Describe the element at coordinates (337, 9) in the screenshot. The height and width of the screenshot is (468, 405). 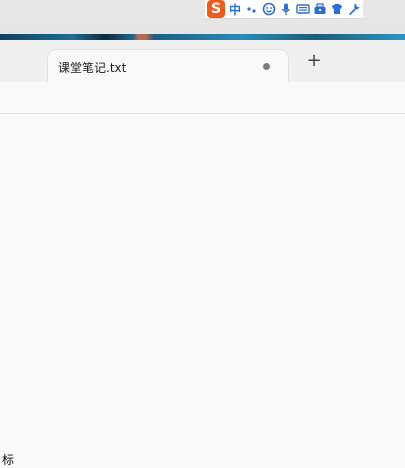
I see `skin-icon` at that location.